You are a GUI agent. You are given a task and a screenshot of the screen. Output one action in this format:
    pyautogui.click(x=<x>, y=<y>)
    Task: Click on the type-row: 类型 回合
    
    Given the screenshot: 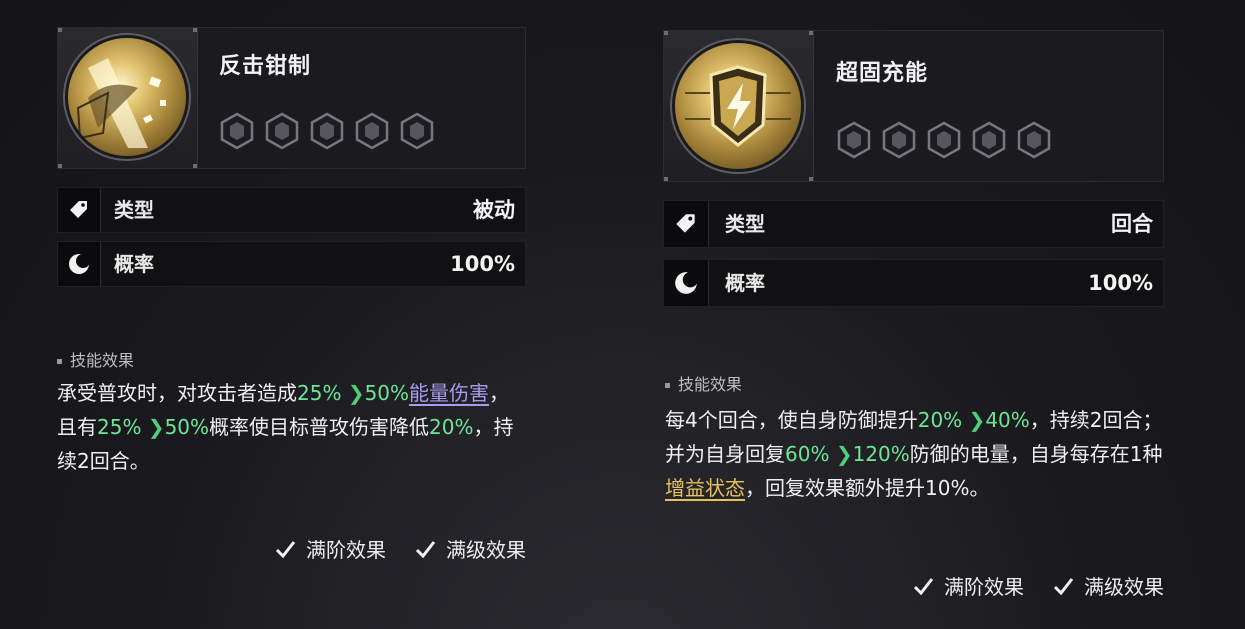 What is the action you would take?
    pyautogui.click(x=913, y=224)
    